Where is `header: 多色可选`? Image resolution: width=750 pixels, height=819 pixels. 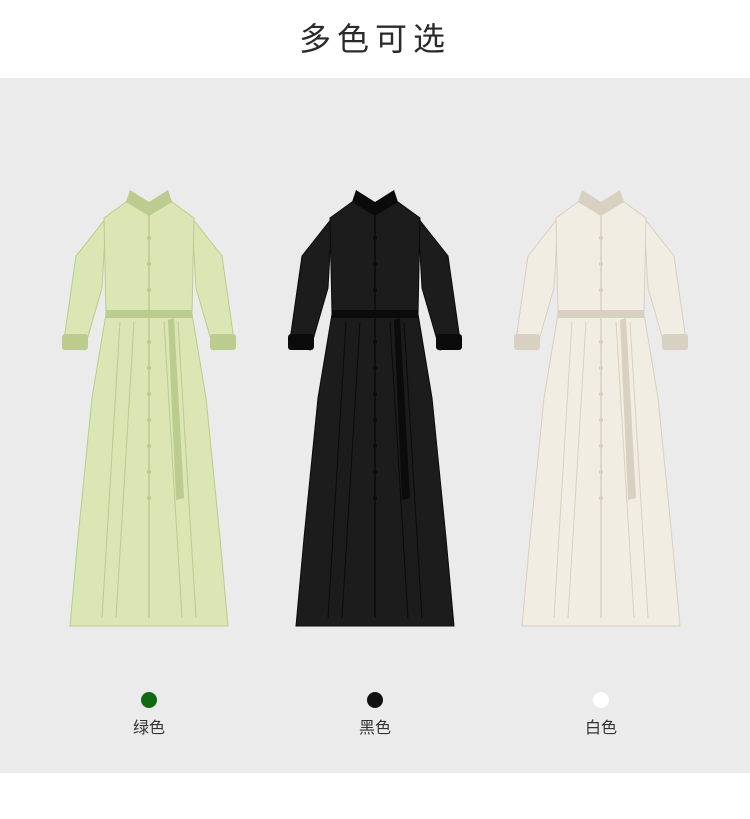
header: 多色可选 is located at coordinates (375, 39).